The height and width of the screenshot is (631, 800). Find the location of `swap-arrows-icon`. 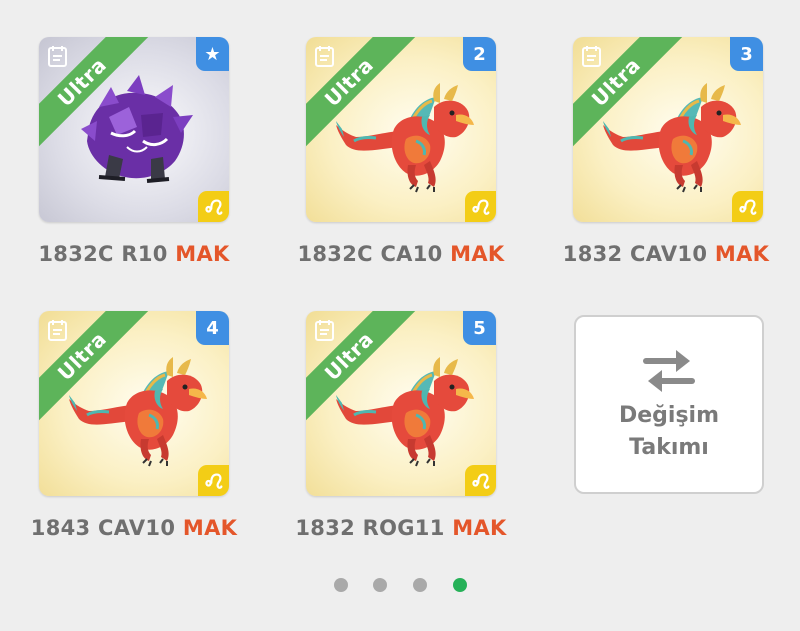

swap-arrows-icon is located at coordinates (669, 371).